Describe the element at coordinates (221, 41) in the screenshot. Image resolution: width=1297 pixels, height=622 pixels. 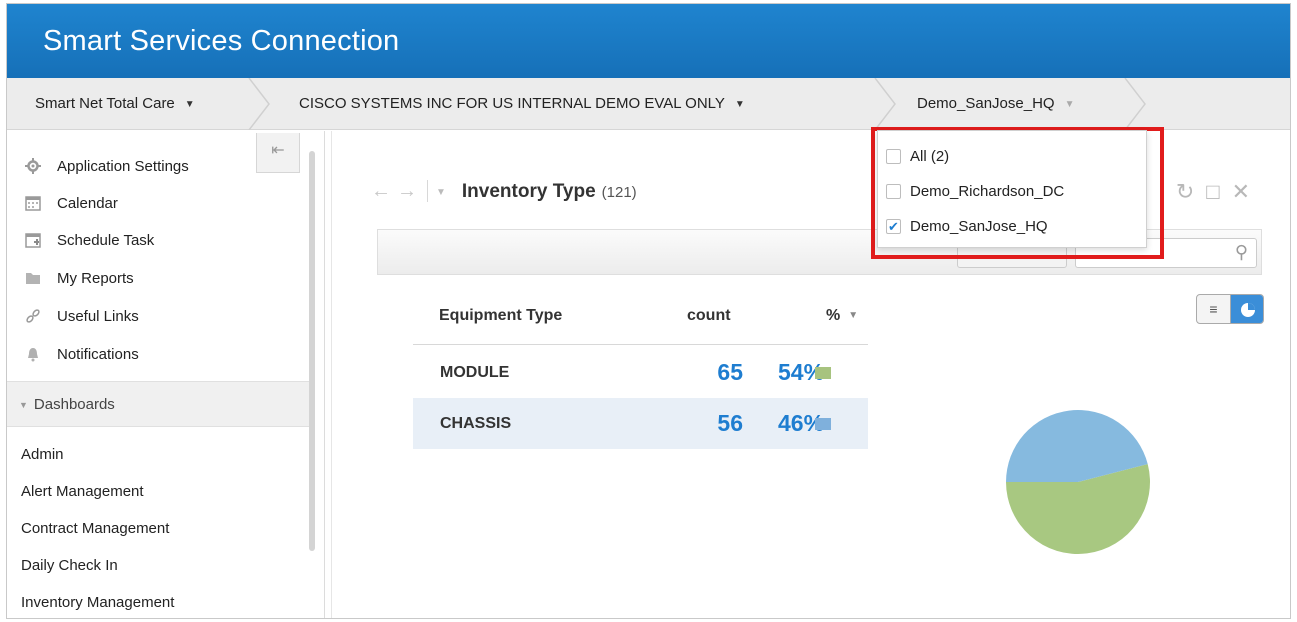
I see `app-title: Smart Services Connection` at that location.